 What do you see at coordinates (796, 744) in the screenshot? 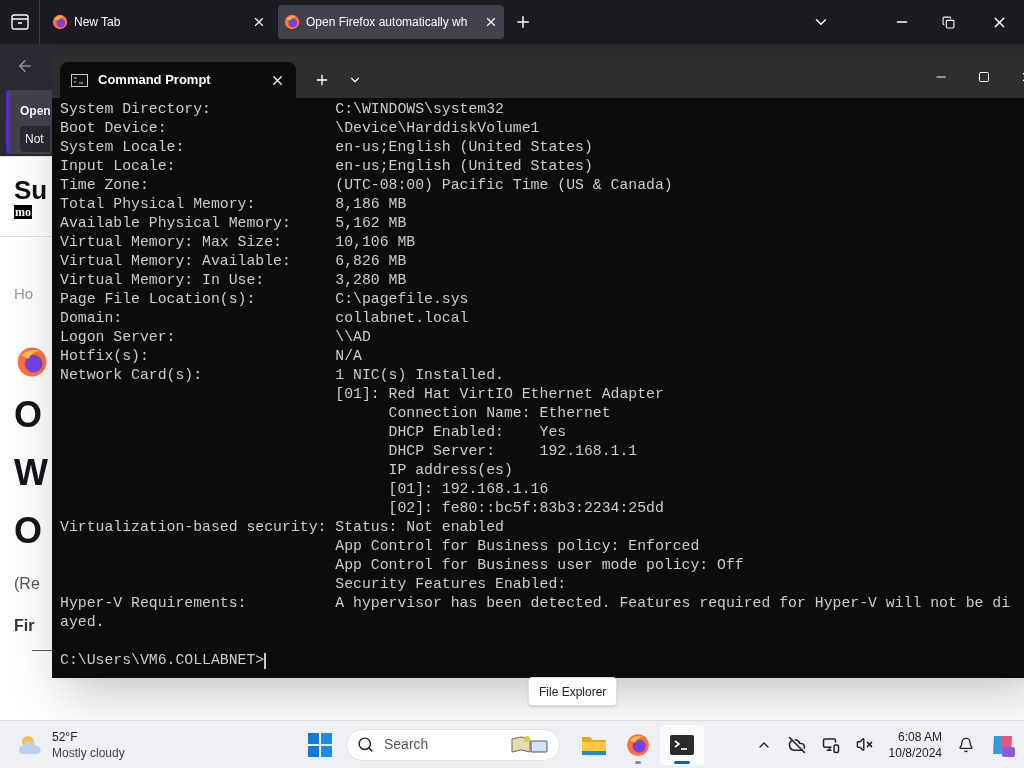
I see `cloud-off-icon` at bounding box center [796, 744].